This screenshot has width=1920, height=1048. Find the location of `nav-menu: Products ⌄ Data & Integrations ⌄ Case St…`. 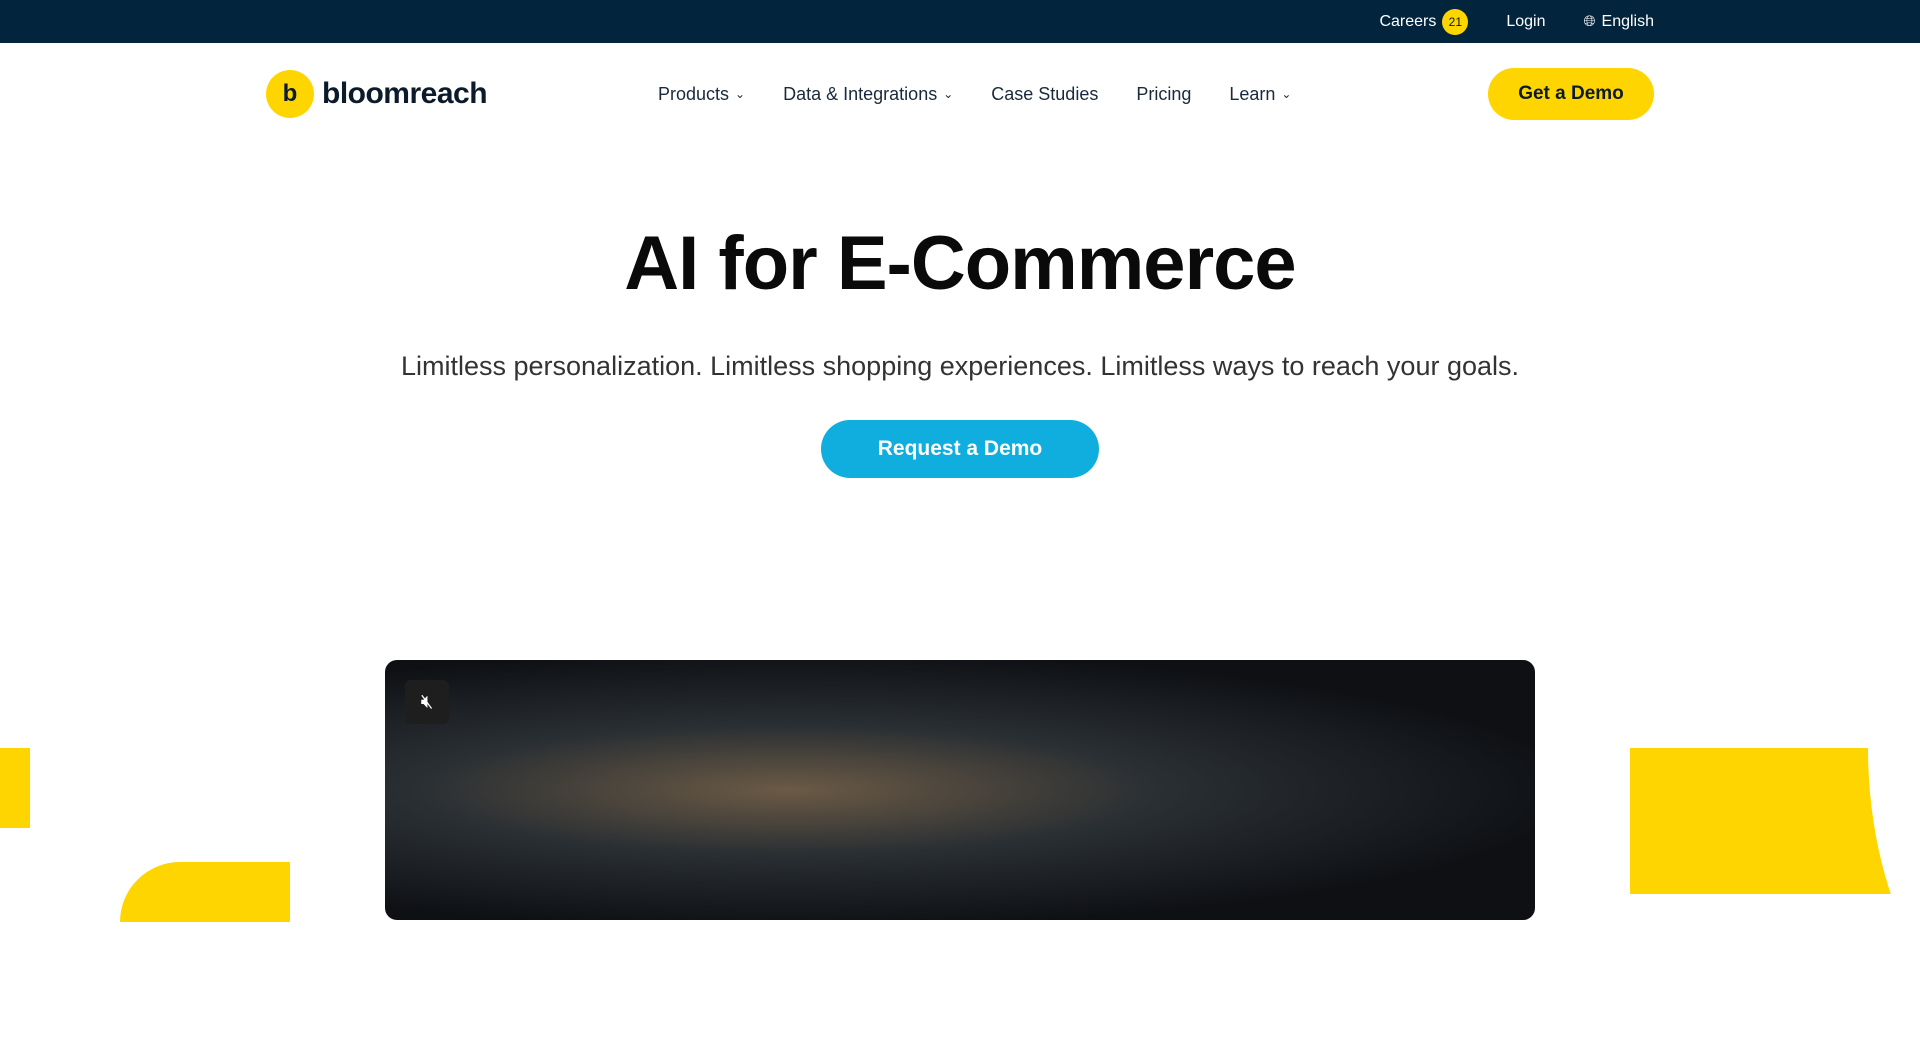

nav-menu: Products ⌄ Data & Integrations ⌄ Case St… is located at coordinates (974, 94).